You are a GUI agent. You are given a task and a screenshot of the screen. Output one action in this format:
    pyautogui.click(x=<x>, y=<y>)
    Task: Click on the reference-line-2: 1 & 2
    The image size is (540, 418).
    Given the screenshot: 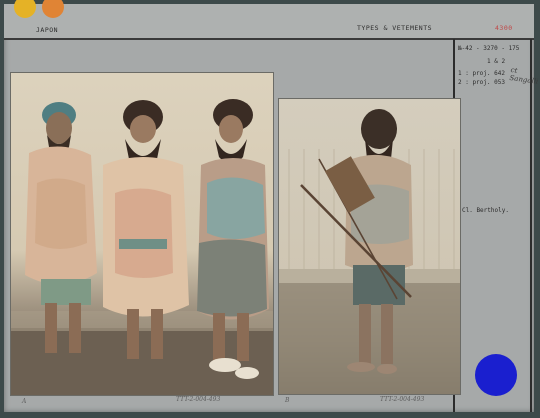 What is the action you would take?
    pyautogui.click(x=496, y=61)
    